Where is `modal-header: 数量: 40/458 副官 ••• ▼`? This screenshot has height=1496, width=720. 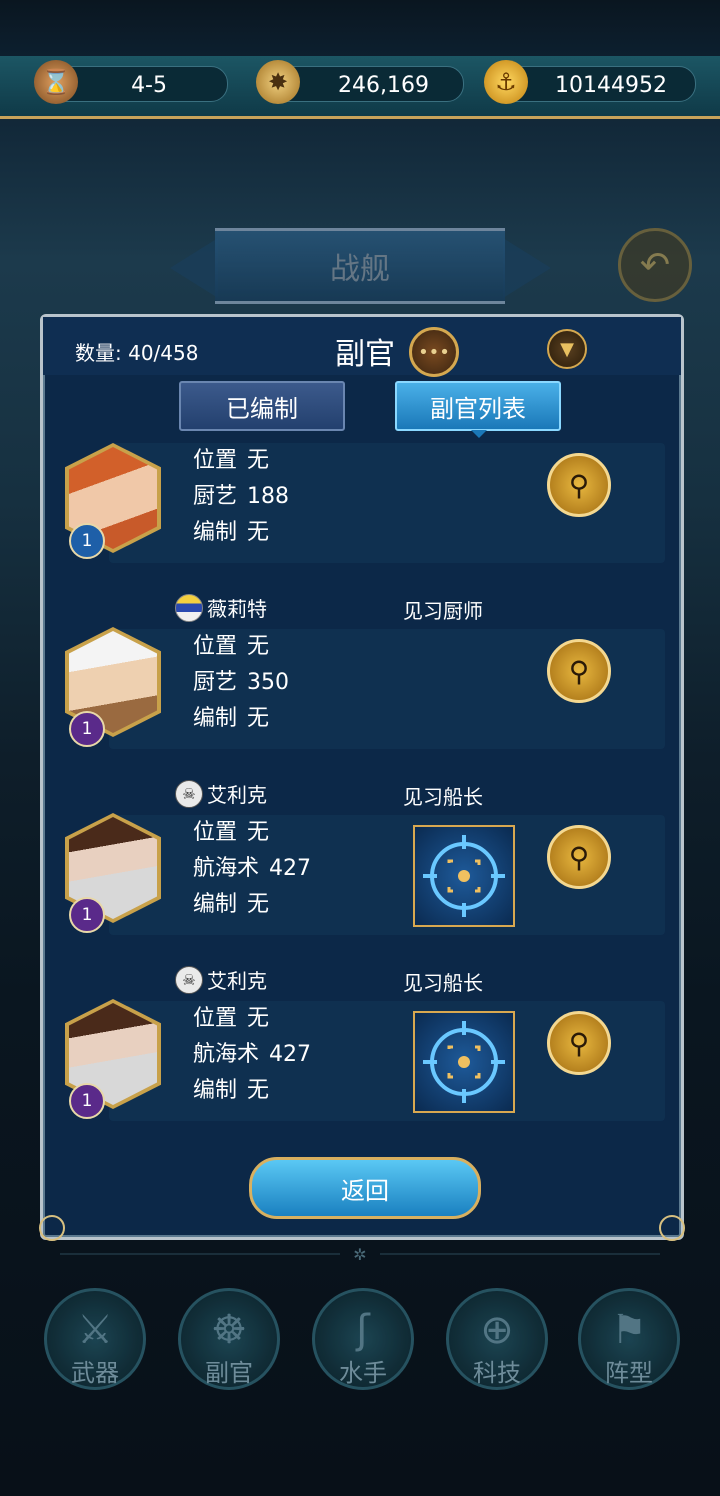
modal-header: 数量: 40/458 副官 ••• ▼ is located at coordinates (362, 347).